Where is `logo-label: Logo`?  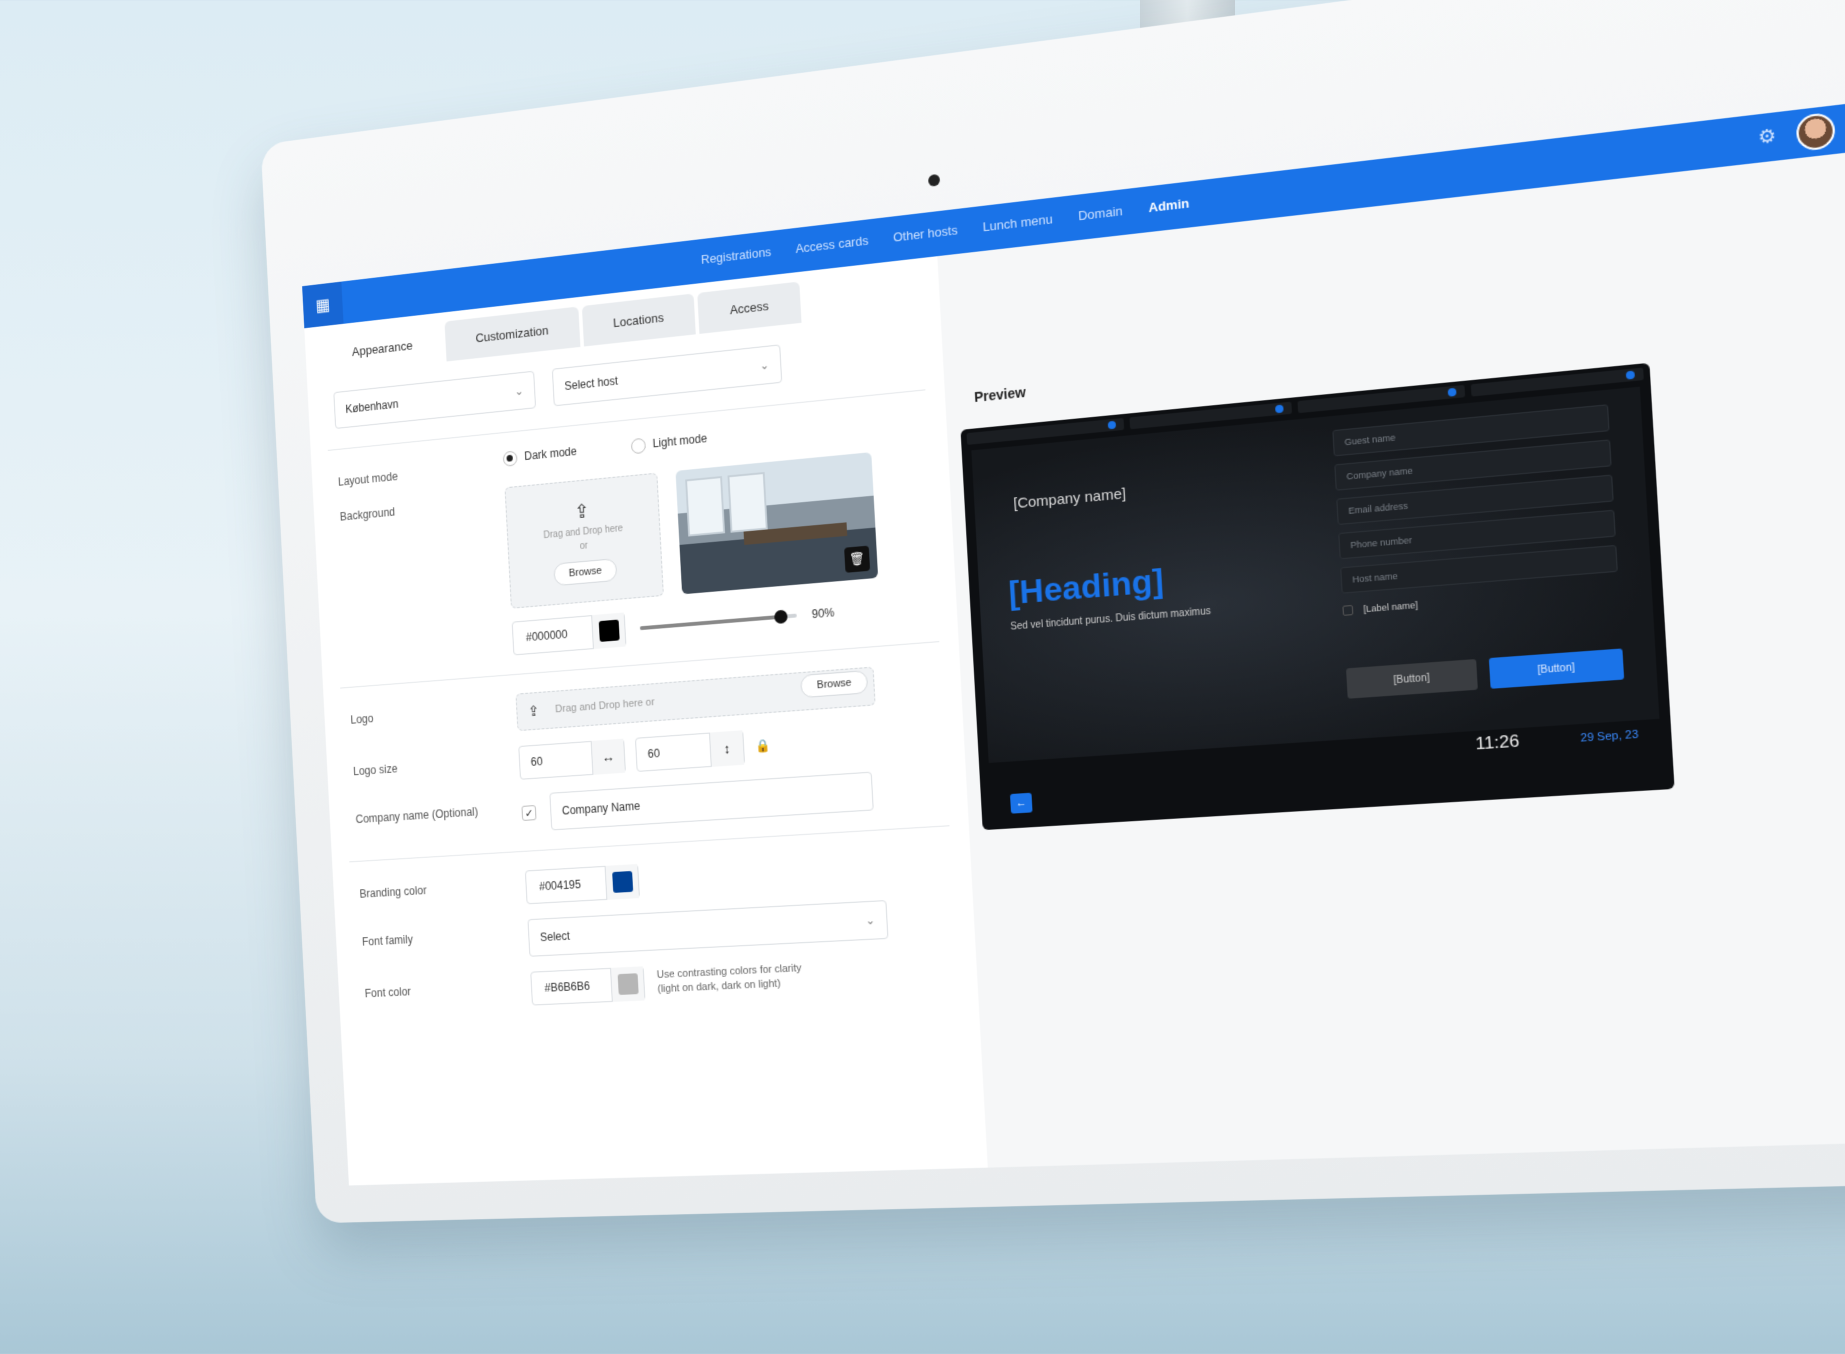
logo-label: Logo is located at coordinates (362, 719).